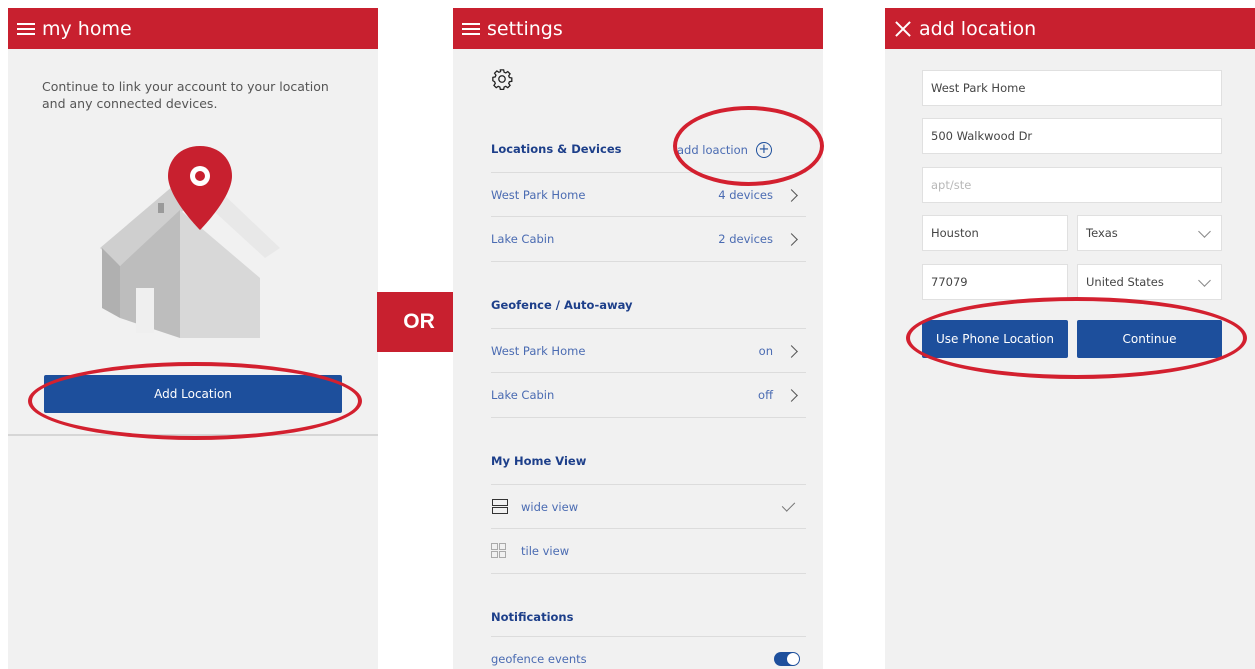 This screenshot has width=1255, height=669. What do you see at coordinates (903, 29) in the screenshot?
I see `close-icon` at bounding box center [903, 29].